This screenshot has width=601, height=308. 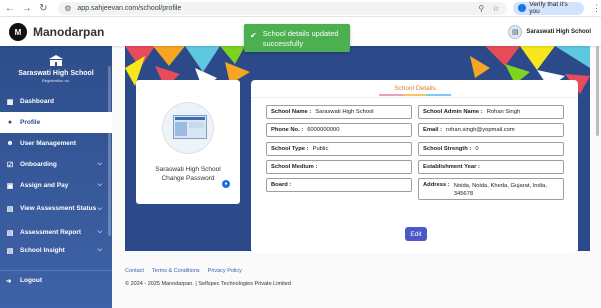 What do you see at coordinates (339, 112) in the screenshot?
I see `school-name-field: School Name : Saraswati High School` at bounding box center [339, 112].